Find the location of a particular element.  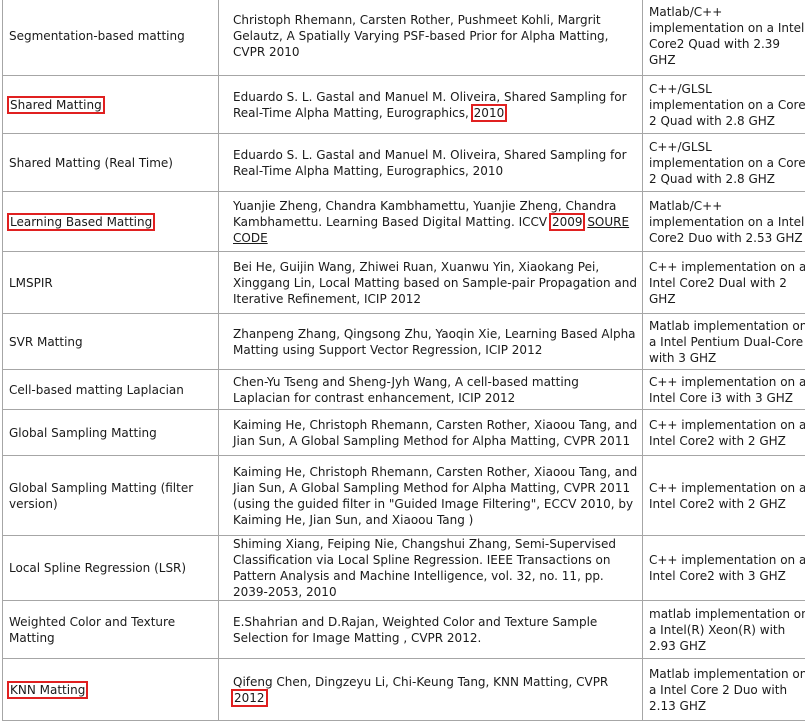

method-name: Weighted Color and Texture Matting is located at coordinates (92, 630).